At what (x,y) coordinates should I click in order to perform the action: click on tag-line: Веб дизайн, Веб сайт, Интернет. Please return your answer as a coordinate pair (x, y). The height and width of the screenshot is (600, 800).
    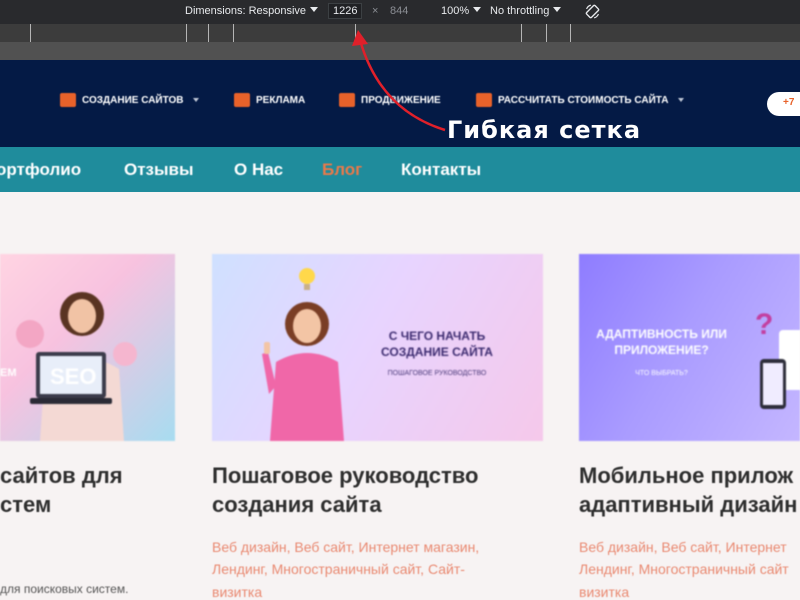
    Looking at the image, I should click on (683, 547).